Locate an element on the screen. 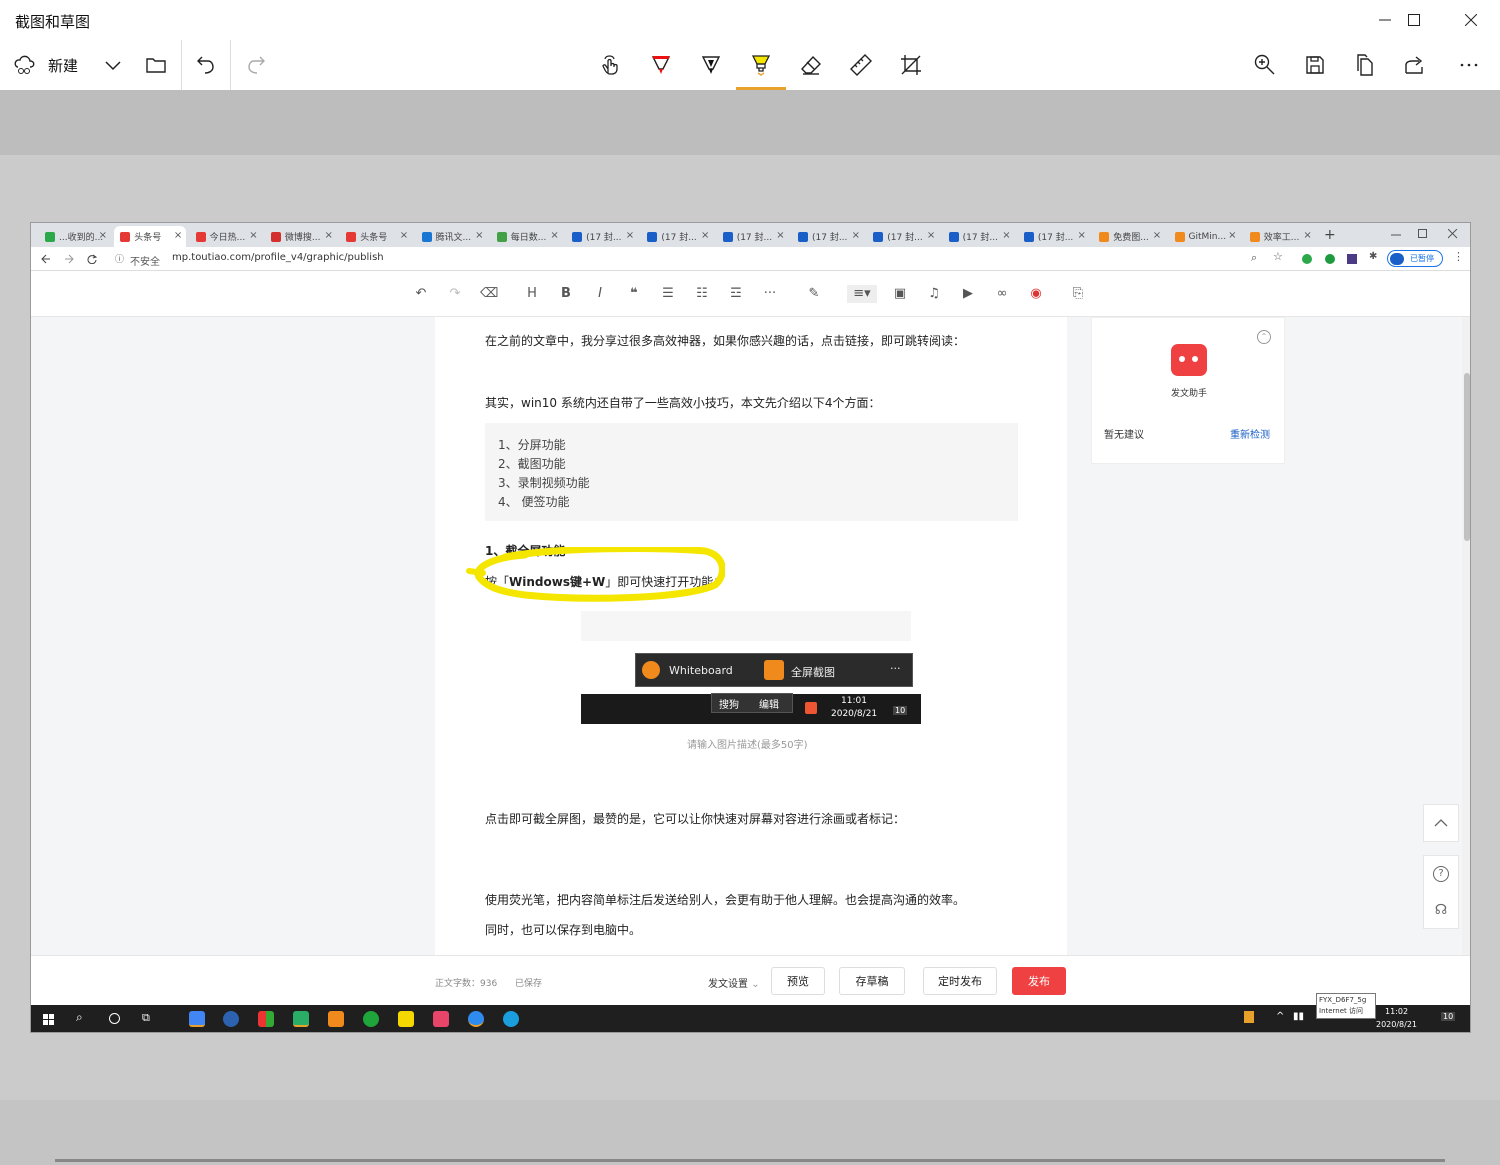  browser-tab: 每日数...× is located at coordinates (527, 236).